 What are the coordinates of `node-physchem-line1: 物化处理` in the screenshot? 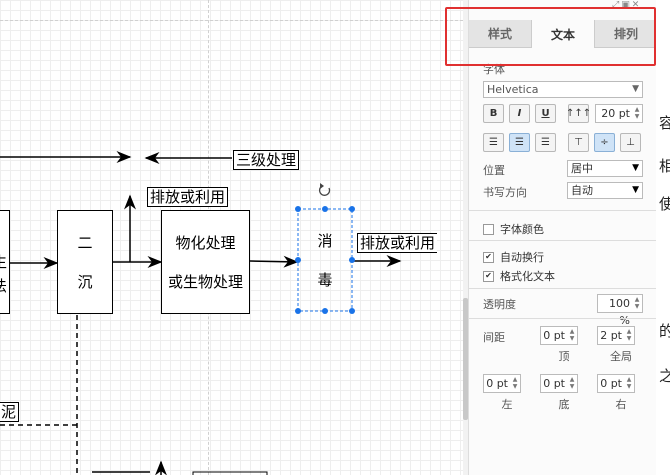 It's located at (205, 243).